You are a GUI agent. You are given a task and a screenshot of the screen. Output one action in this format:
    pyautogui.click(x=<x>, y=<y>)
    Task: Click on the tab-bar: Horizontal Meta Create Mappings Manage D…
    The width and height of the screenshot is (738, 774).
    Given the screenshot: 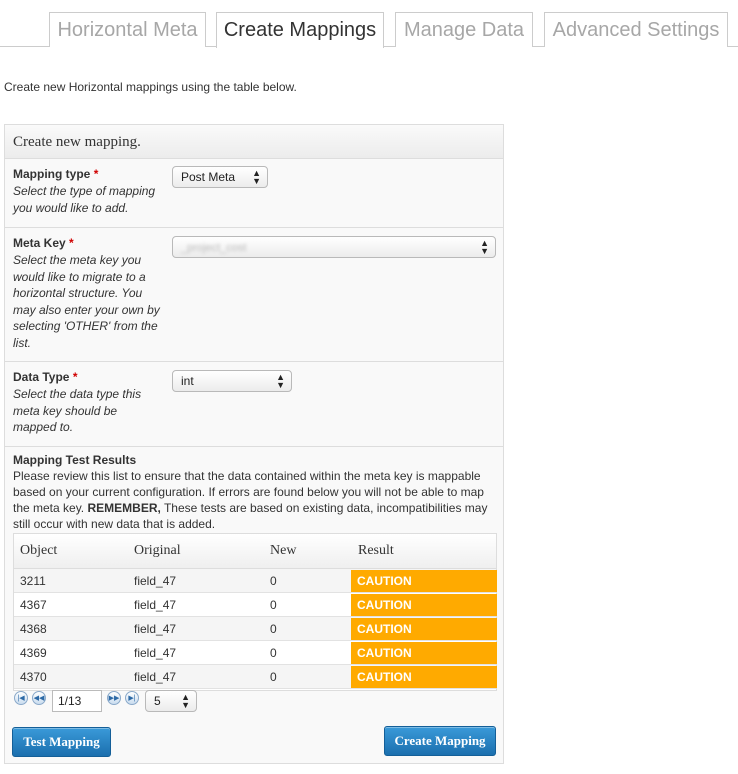 What is the action you would take?
    pyautogui.click(x=369, y=24)
    